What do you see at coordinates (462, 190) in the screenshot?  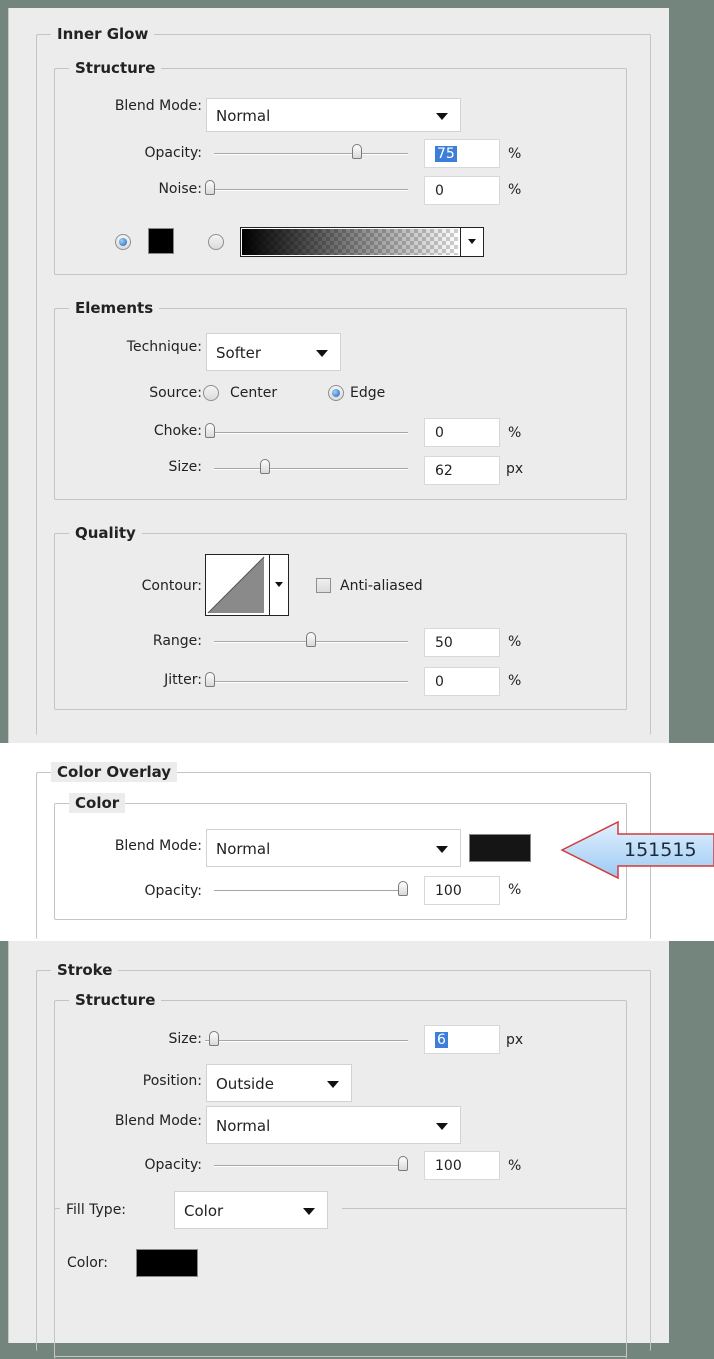 I see `noise-input: 0` at bounding box center [462, 190].